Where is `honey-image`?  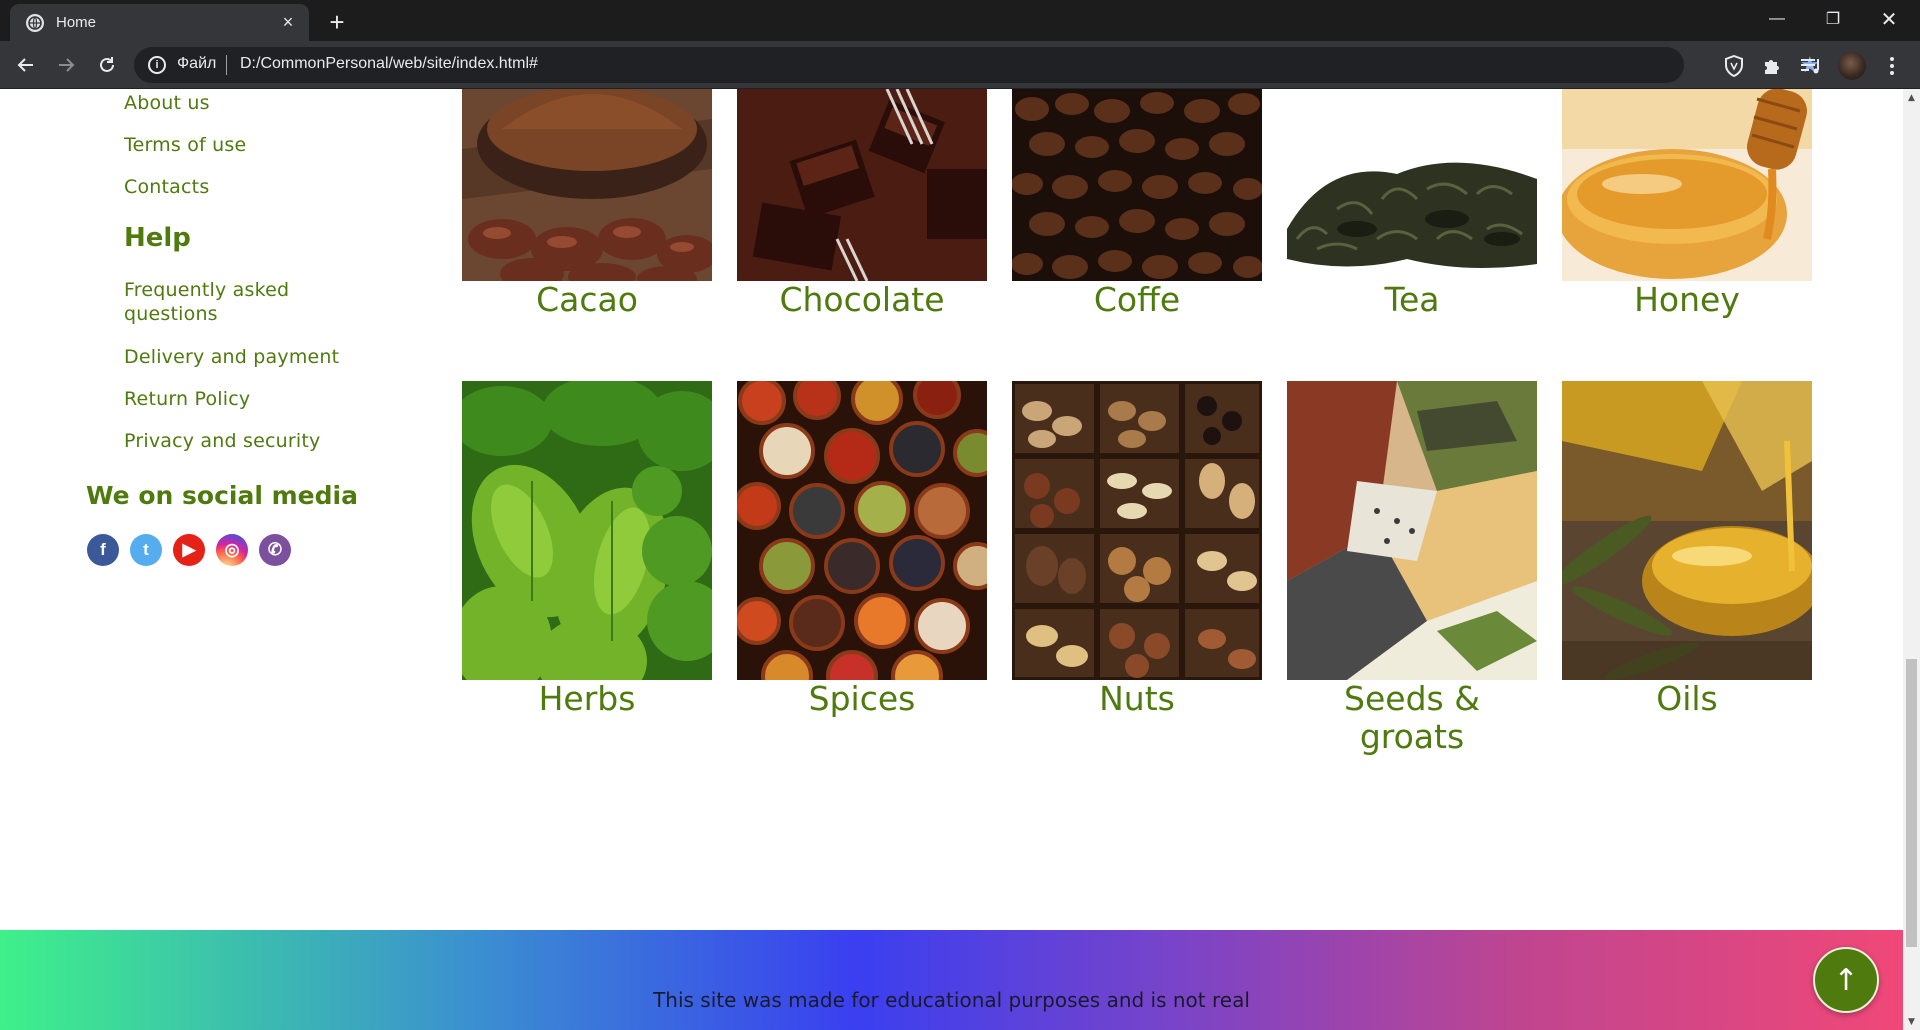 honey-image is located at coordinates (1687, 185).